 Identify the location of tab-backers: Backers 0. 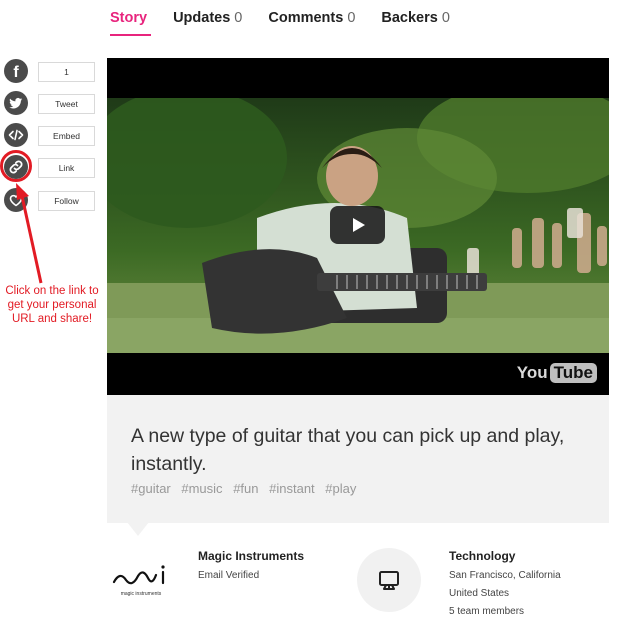
(415, 18).